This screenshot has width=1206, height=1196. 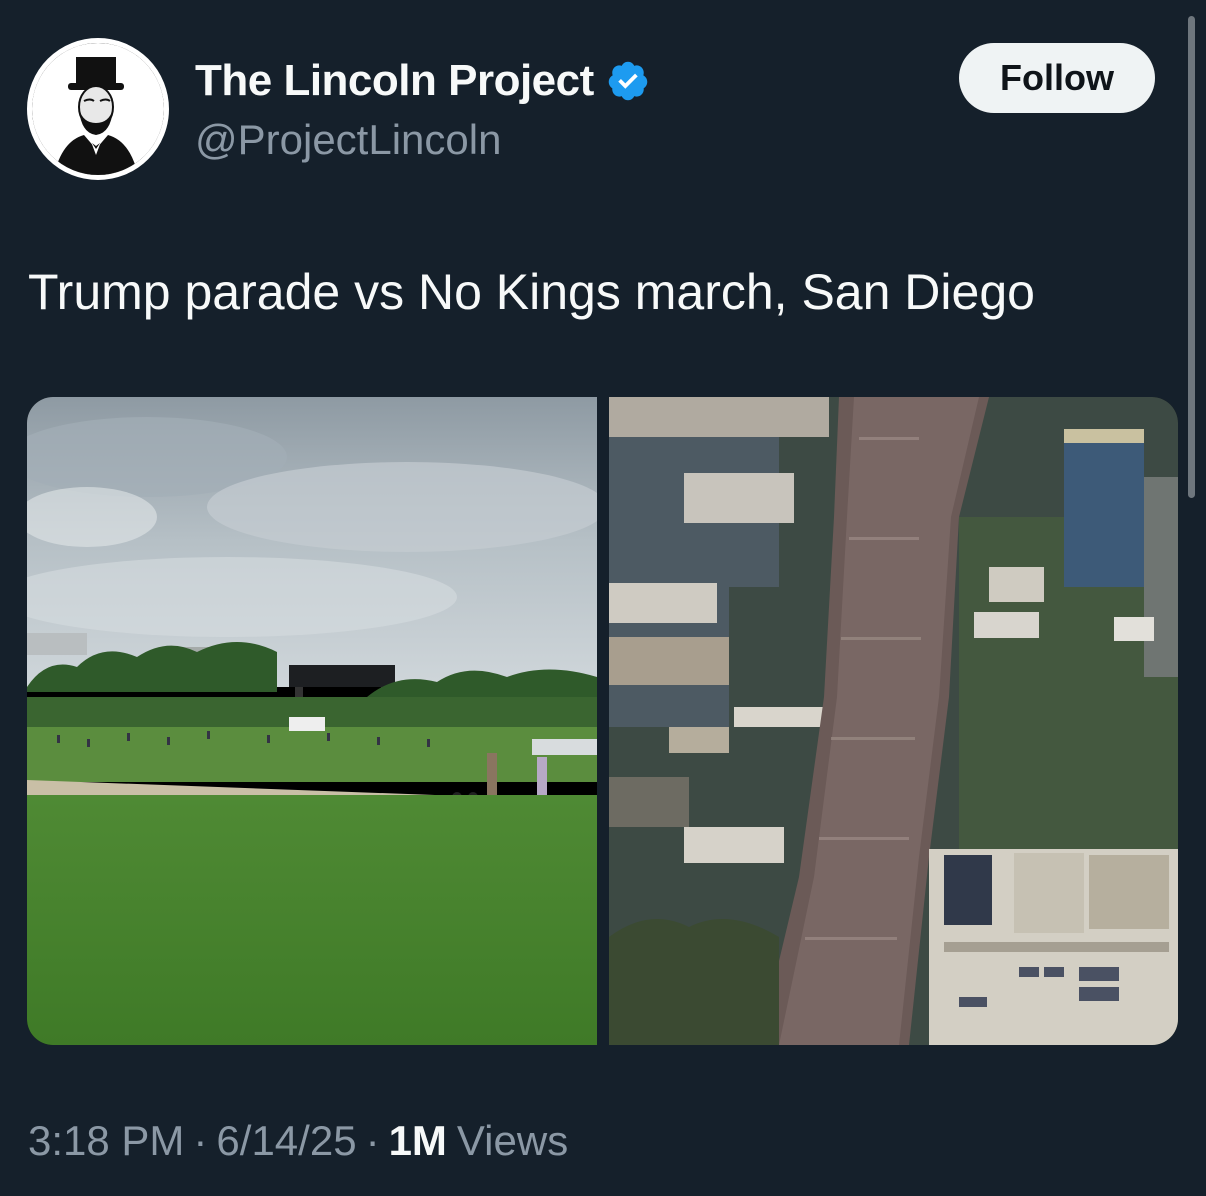 What do you see at coordinates (394, 81) in the screenshot?
I see `author-name-text: The Lincoln Project` at bounding box center [394, 81].